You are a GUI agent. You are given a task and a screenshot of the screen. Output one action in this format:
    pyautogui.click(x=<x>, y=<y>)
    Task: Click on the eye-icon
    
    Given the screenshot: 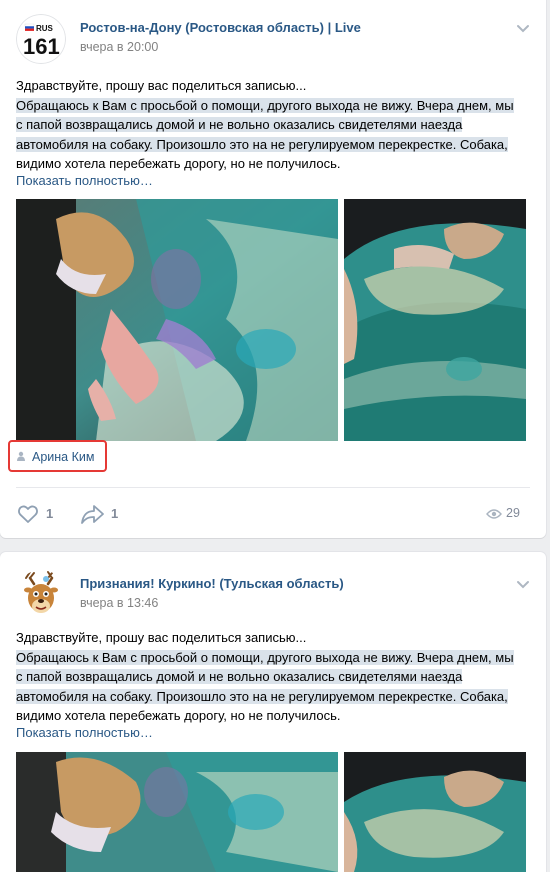 What is the action you would take?
    pyautogui.click(x=494, y=514)
    